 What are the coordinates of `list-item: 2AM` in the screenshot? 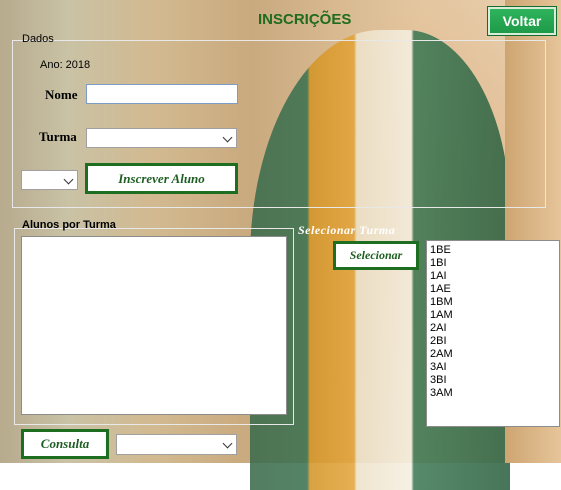 It's located at (493, 354).